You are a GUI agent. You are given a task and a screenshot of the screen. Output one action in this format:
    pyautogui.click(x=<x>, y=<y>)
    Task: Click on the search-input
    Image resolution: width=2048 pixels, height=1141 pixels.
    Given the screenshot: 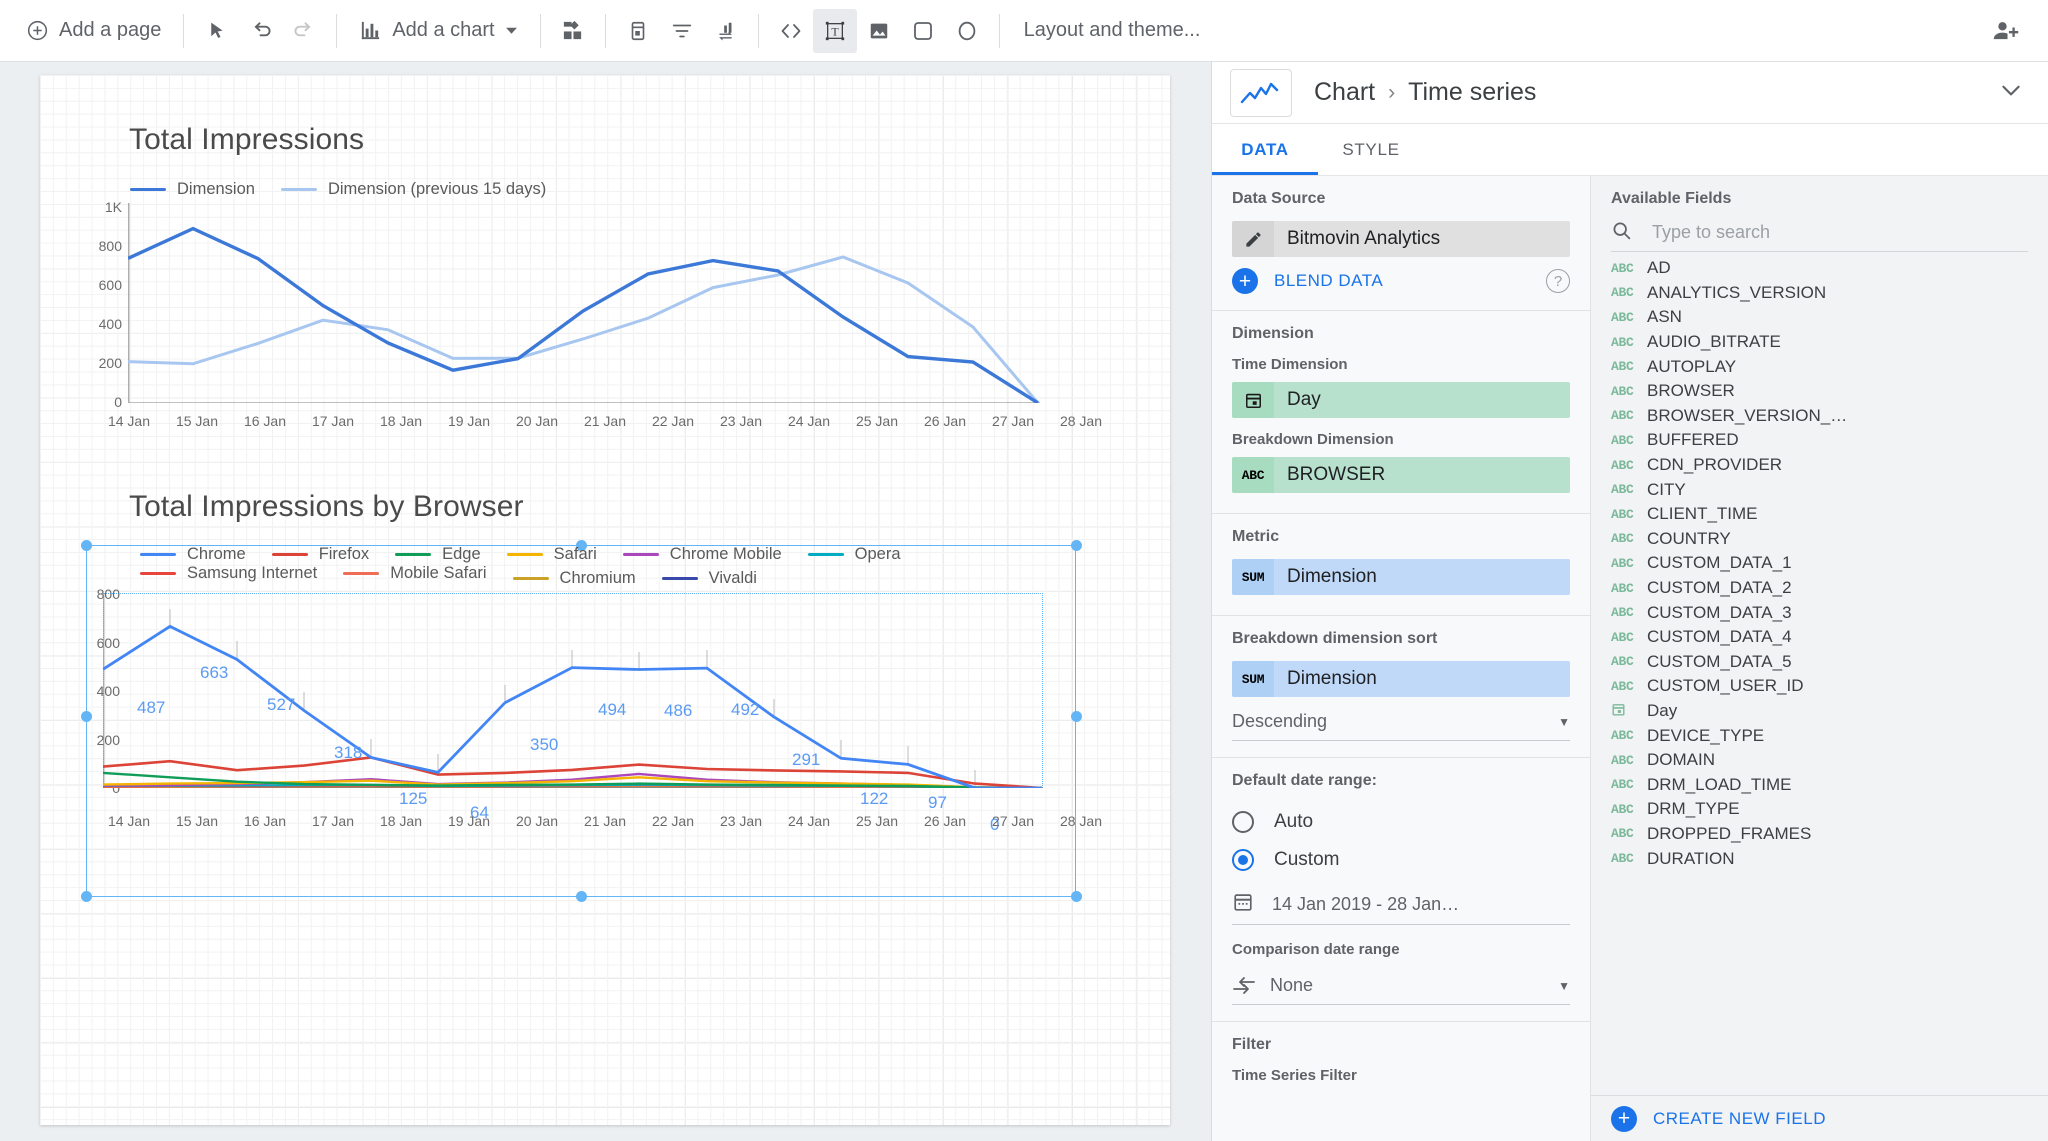 What is the action you would take?
    pyautogui.click(x=1817, y=232)
    